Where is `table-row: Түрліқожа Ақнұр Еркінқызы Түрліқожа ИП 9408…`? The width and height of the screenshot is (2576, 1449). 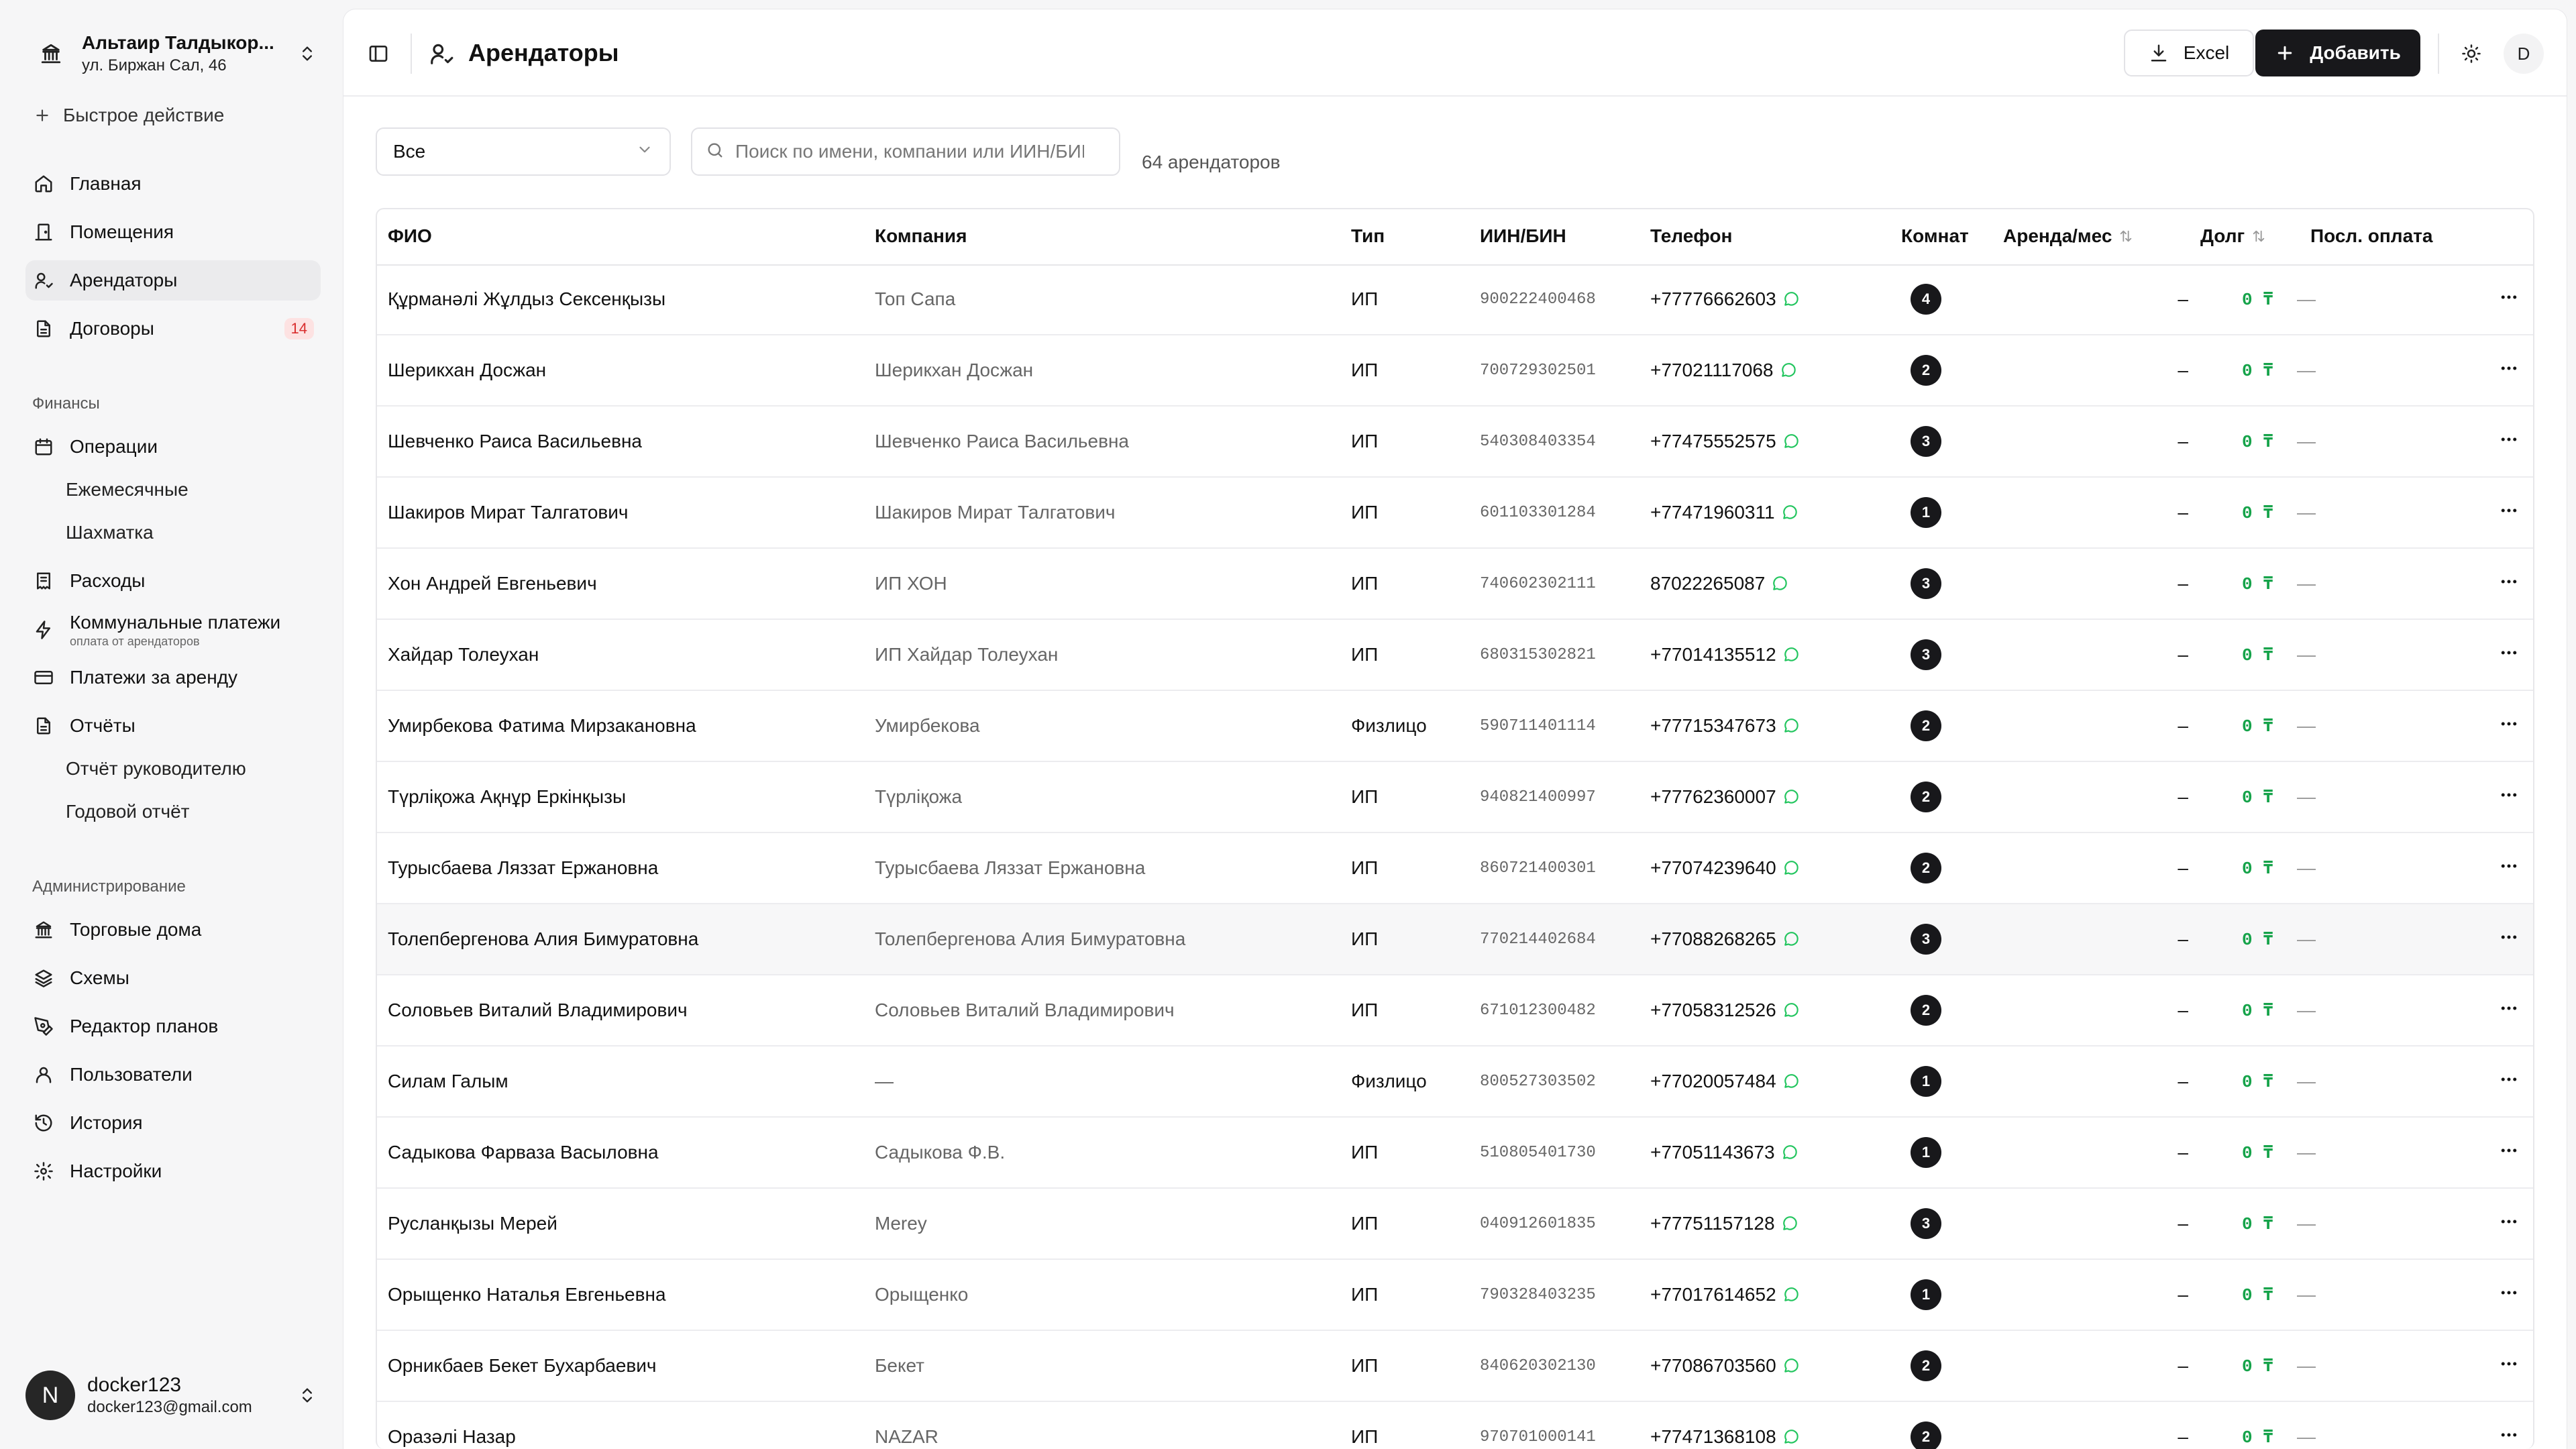
table-row: Түрліқожа Ақнұр Еркінқызы Түрліқожа ИП 9408… is located at coordinates (1455, 797).